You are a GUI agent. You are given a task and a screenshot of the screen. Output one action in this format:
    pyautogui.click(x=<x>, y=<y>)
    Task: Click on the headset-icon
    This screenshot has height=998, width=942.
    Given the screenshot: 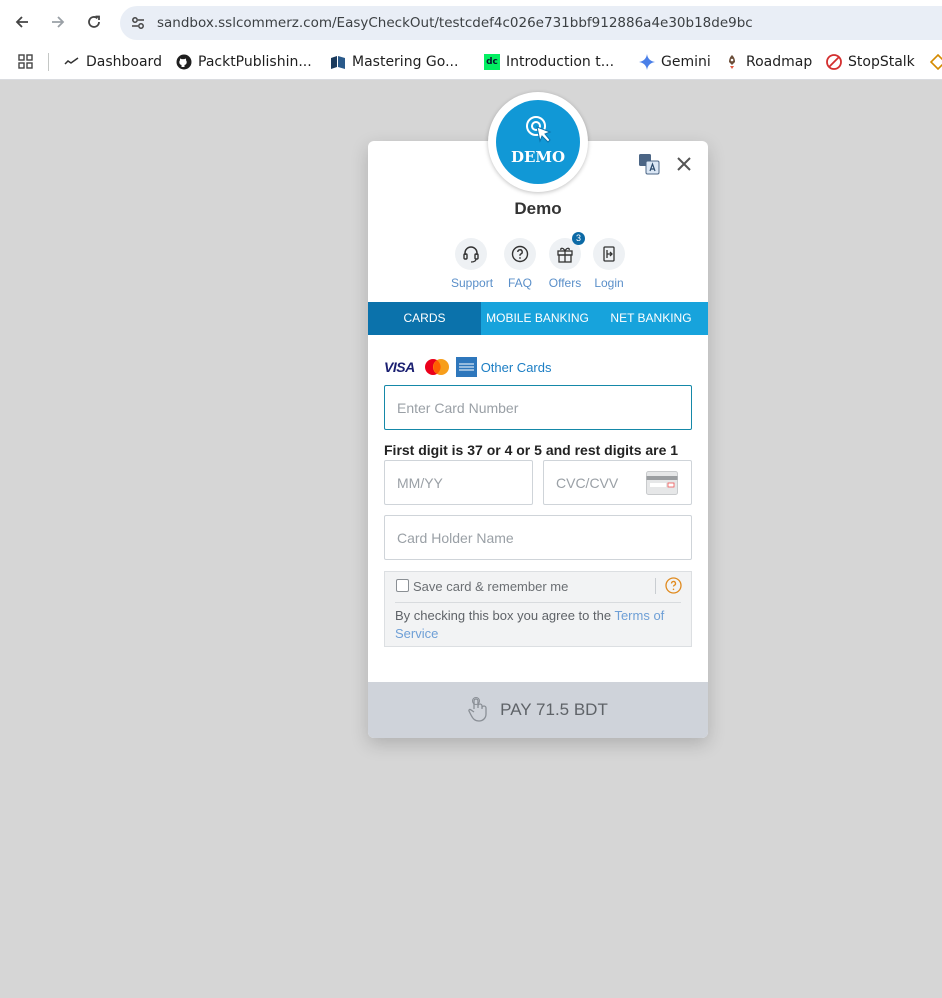 What is the action you would take?
    pyautogui.click(x=471, y=254)
    